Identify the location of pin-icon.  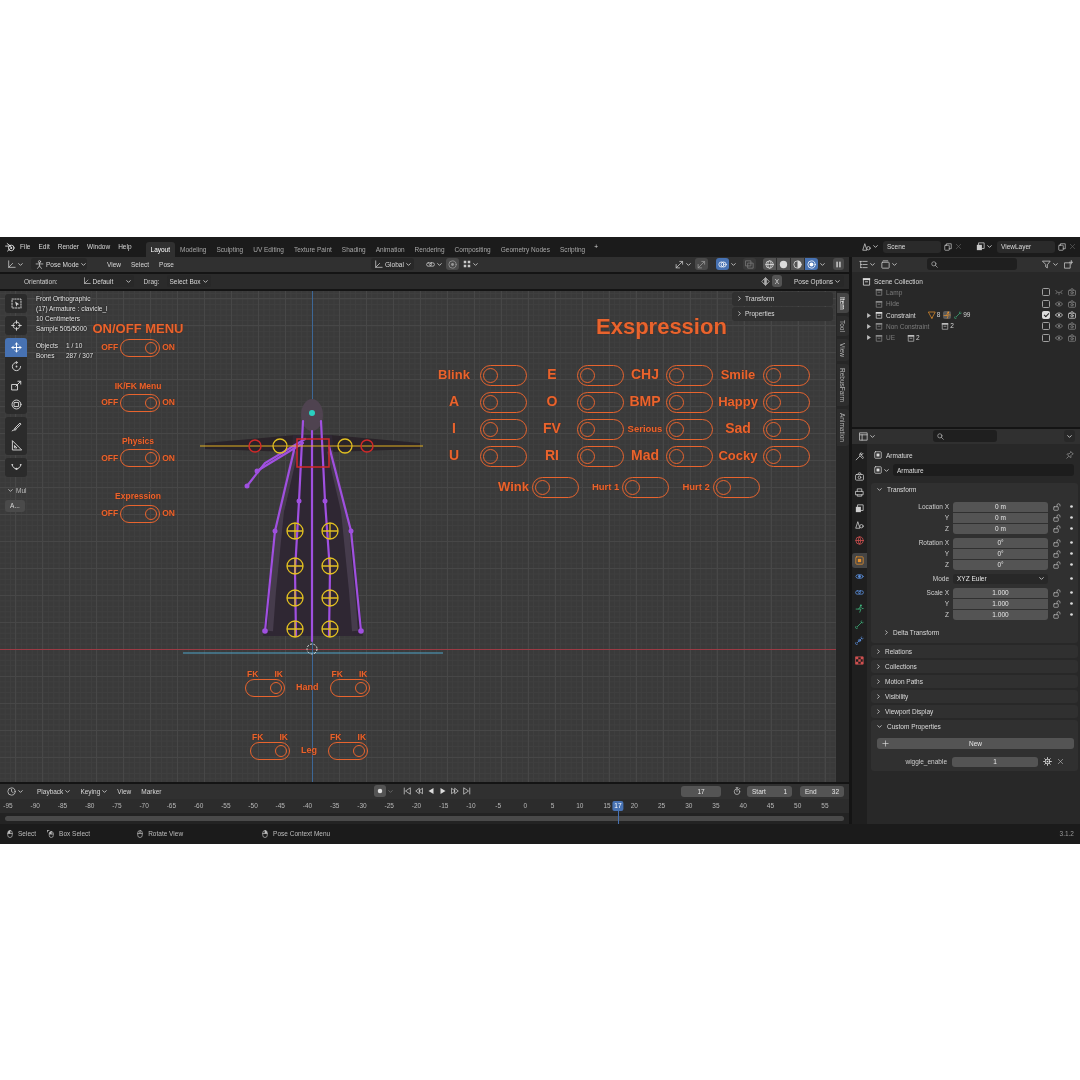
(1070, 455).